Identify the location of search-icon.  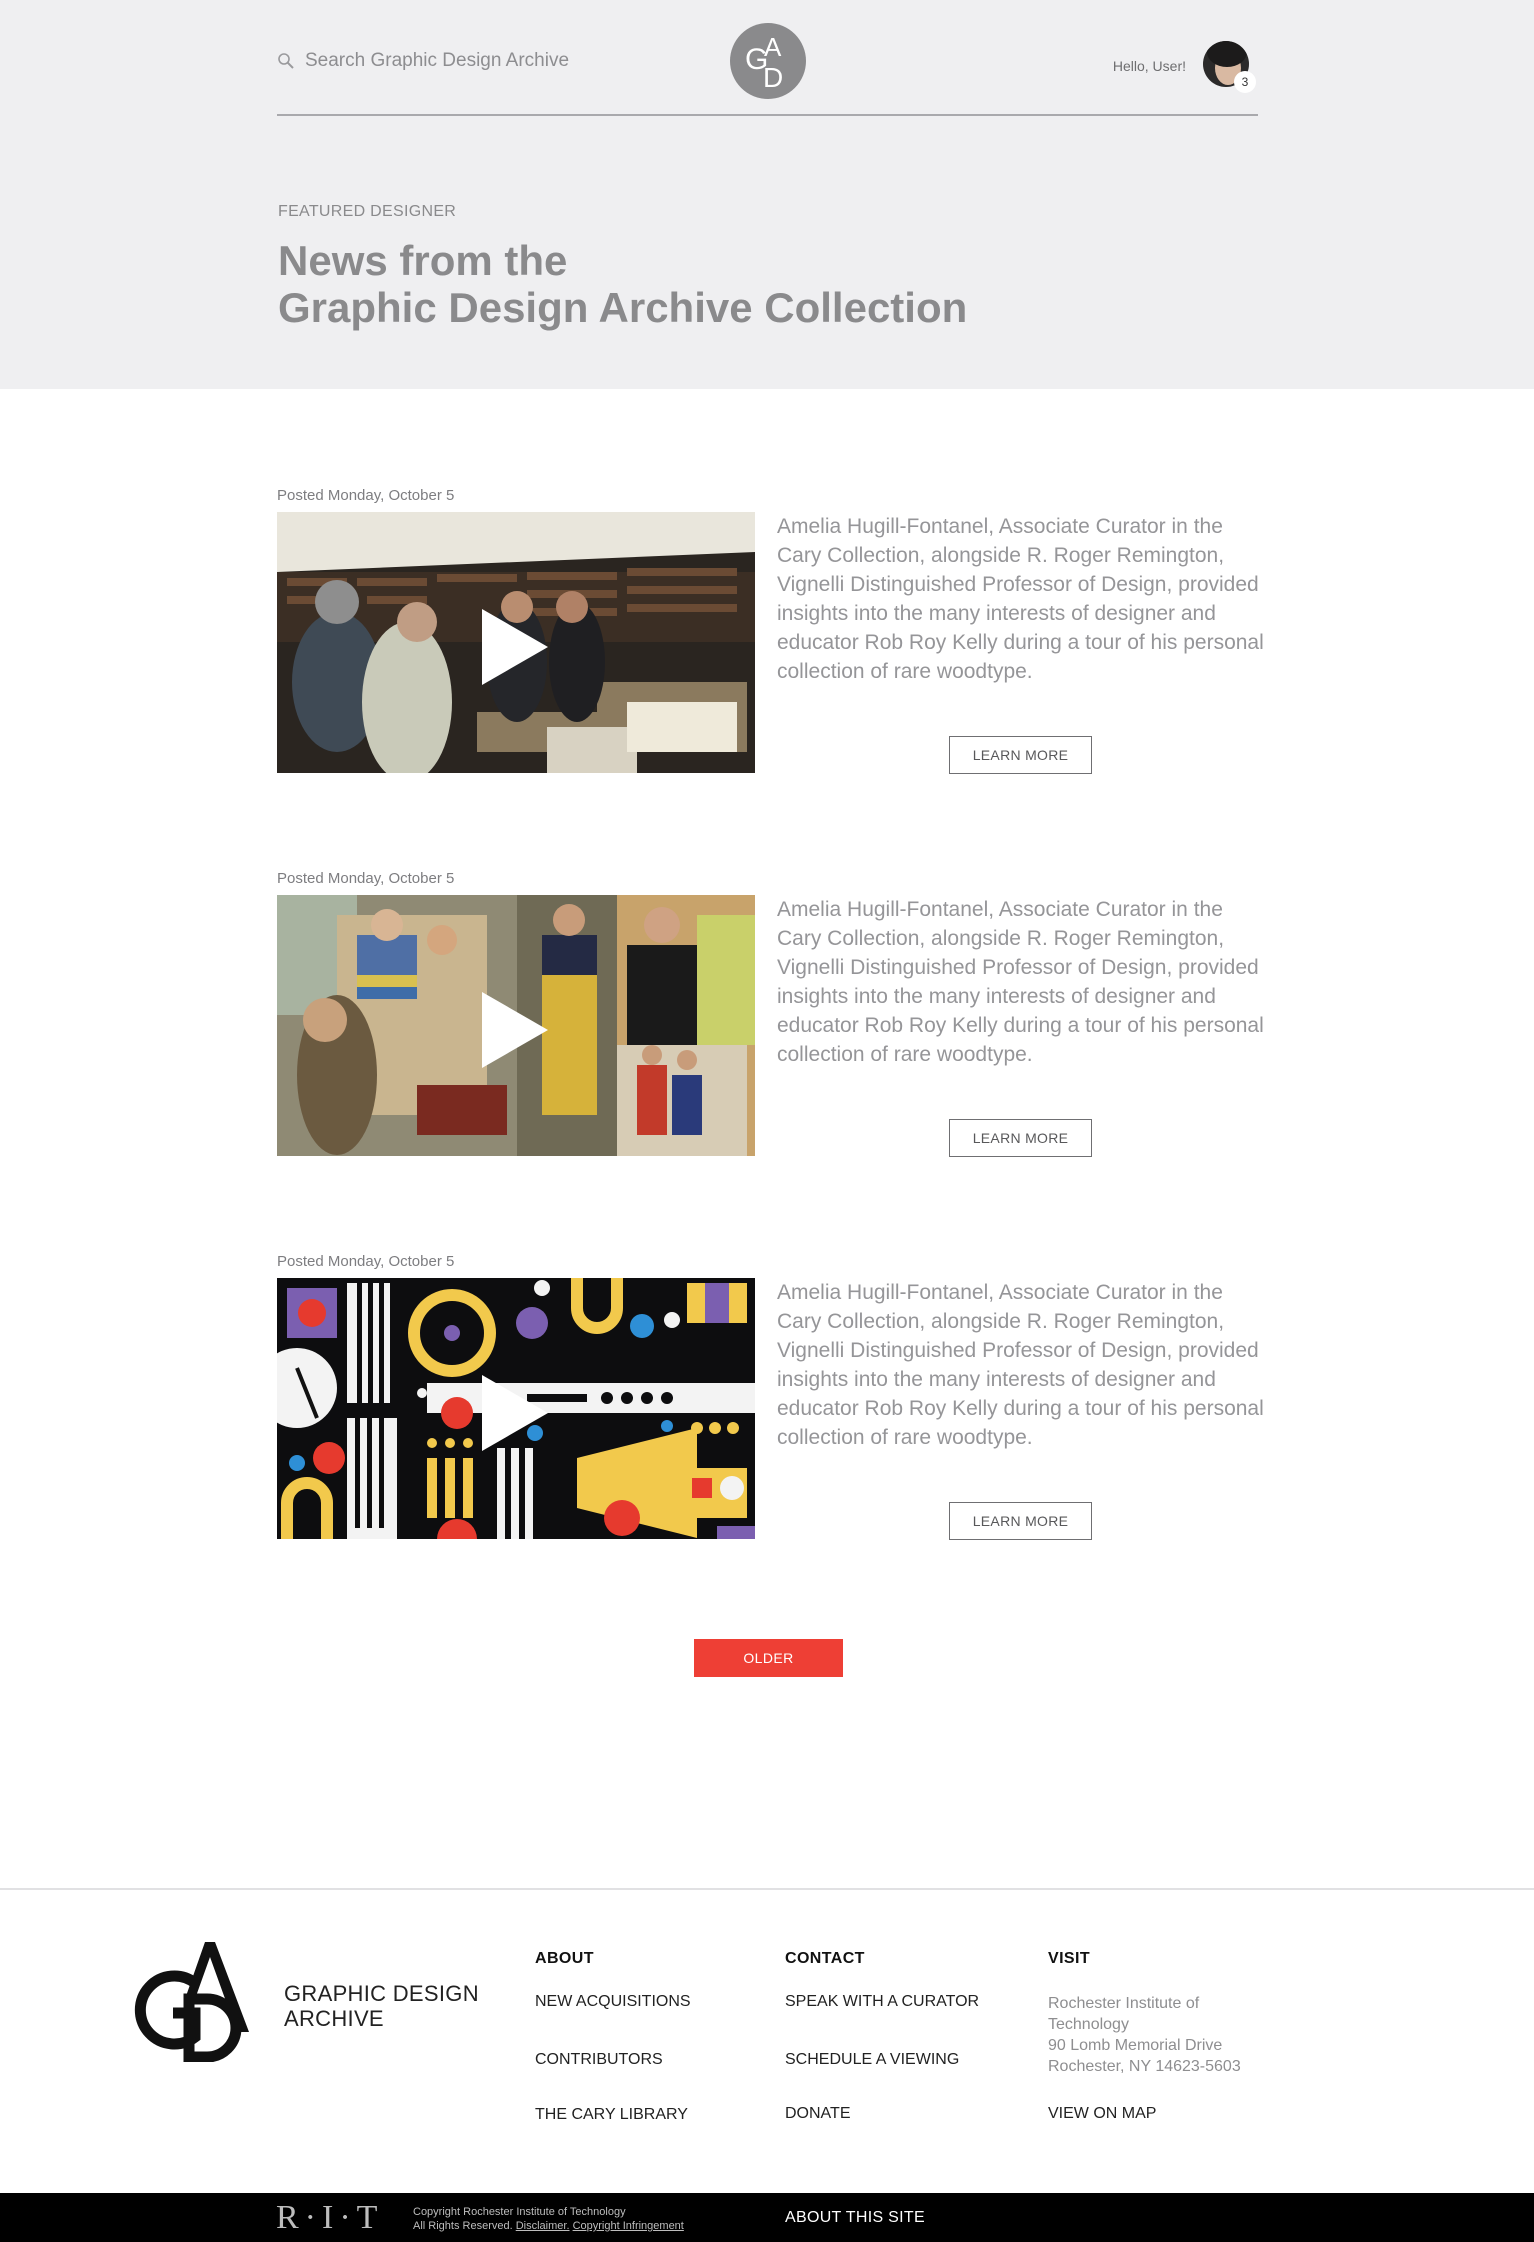
(286, 61).